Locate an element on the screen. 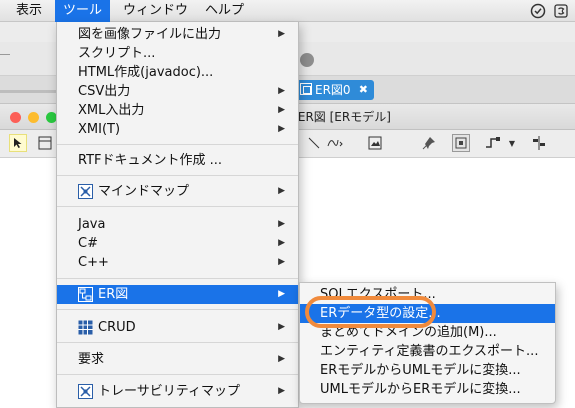  menu-item-traceability-map: トレーサビリティマップ ▶ is located at coordinates (177, 391).